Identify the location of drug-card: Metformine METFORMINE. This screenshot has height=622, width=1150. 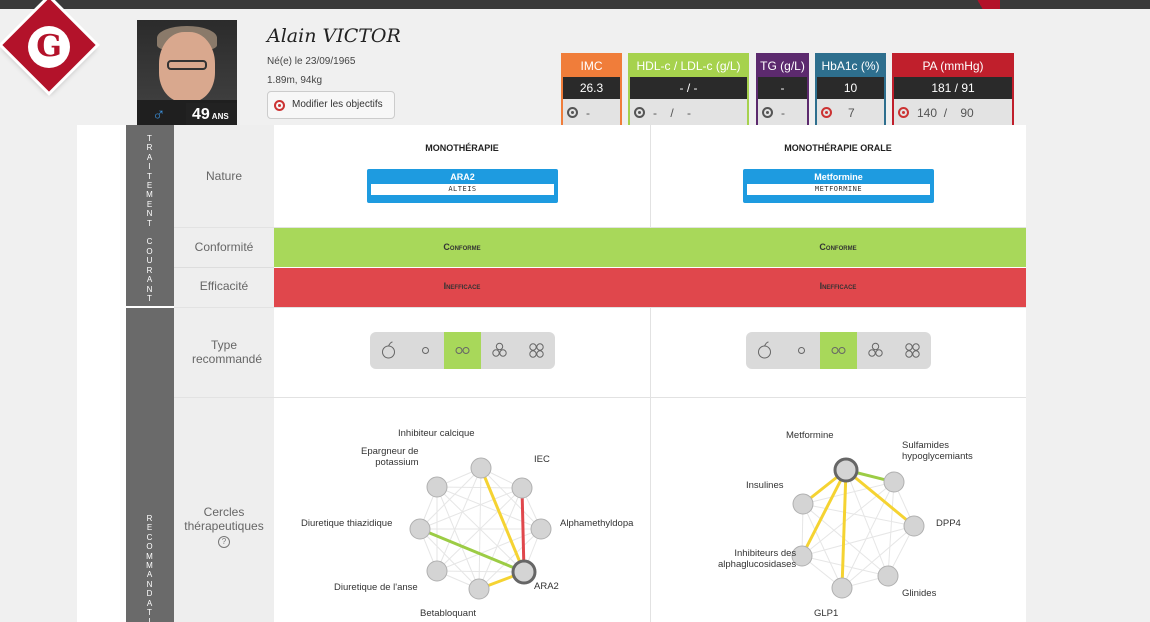
(838, 186).